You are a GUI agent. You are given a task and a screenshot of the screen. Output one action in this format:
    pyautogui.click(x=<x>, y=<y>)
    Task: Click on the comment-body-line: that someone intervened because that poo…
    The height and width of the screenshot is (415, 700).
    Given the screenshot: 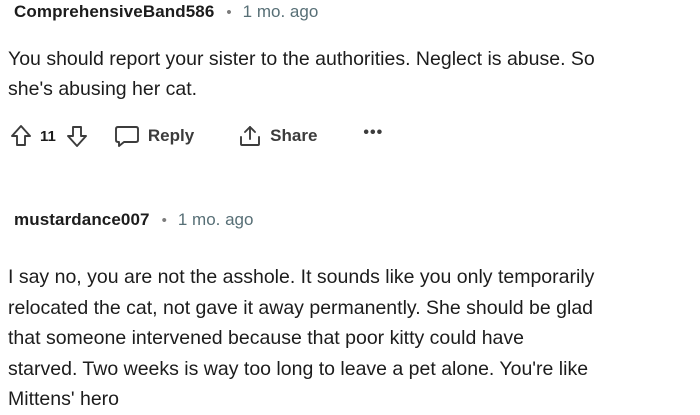 What is the action you would take?
    pyautogui.click(x=266, y=338)
    